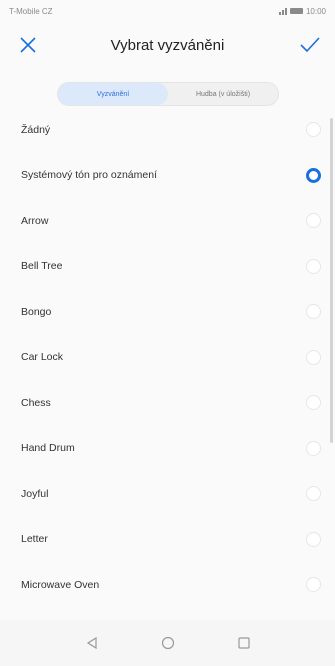  I want to click on navigation-bar, so click(167, 643).